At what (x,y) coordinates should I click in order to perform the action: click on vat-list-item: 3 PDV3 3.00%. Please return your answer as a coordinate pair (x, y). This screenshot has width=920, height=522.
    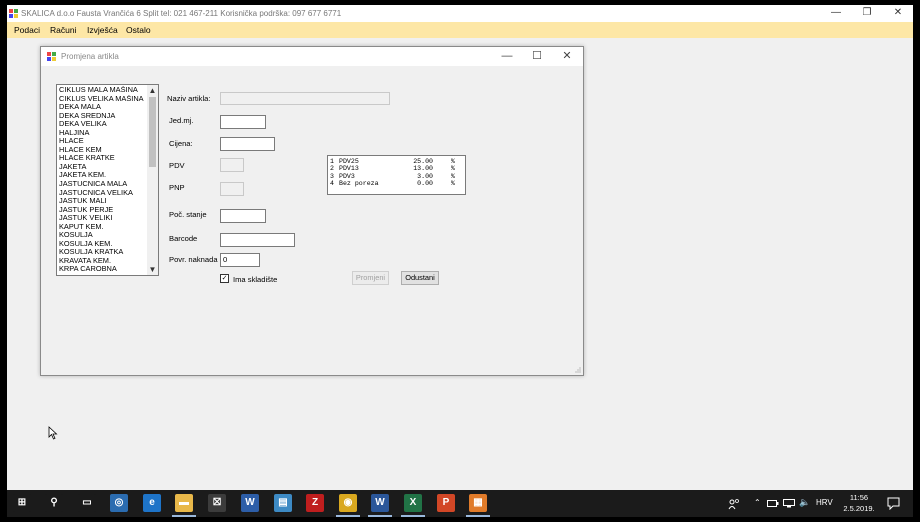
    Looking at the image, I should click on (396, 176).